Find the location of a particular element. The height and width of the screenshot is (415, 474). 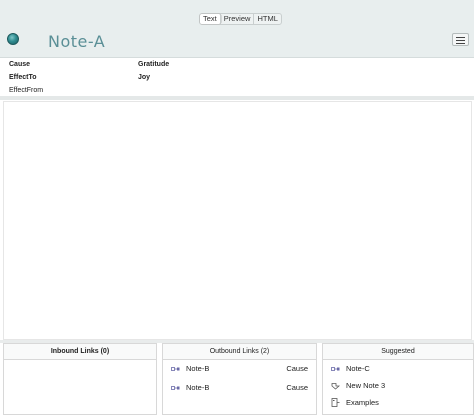

view-mode-selector: Text Preview HTML is located at coordinates (240, 19).